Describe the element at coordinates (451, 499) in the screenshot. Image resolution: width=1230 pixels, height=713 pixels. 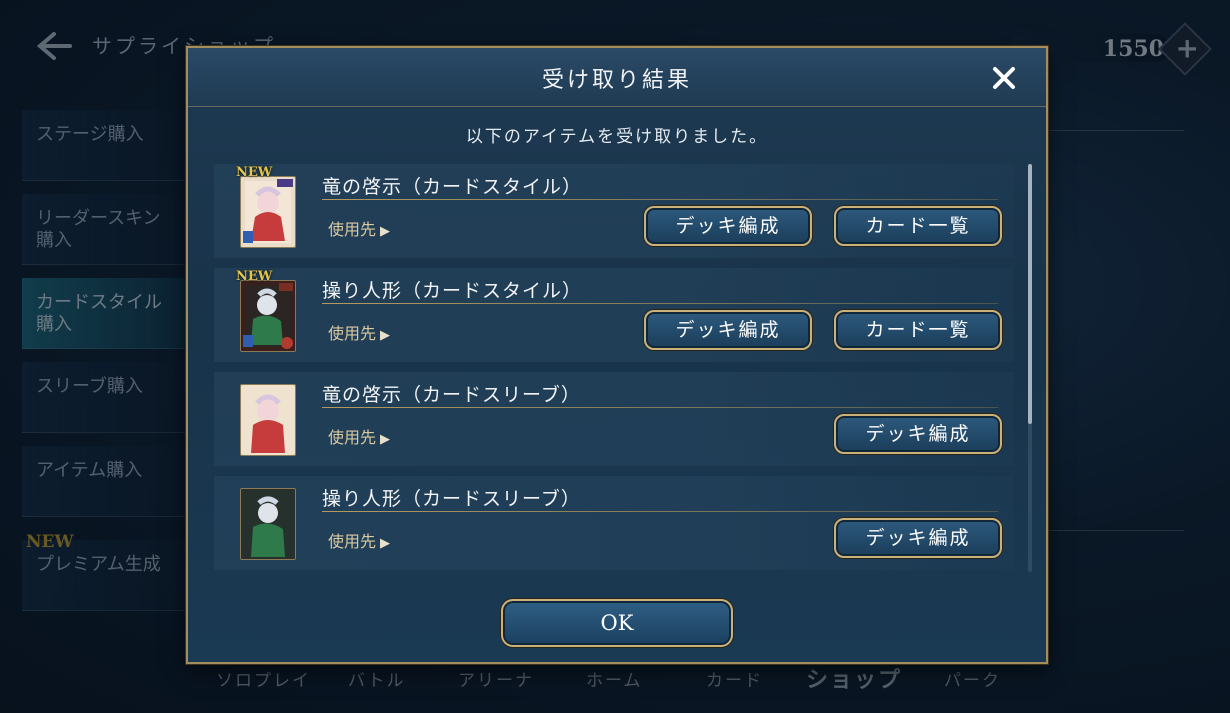
I see `item-name: 操り人形（カードスリーブ）` at that location.